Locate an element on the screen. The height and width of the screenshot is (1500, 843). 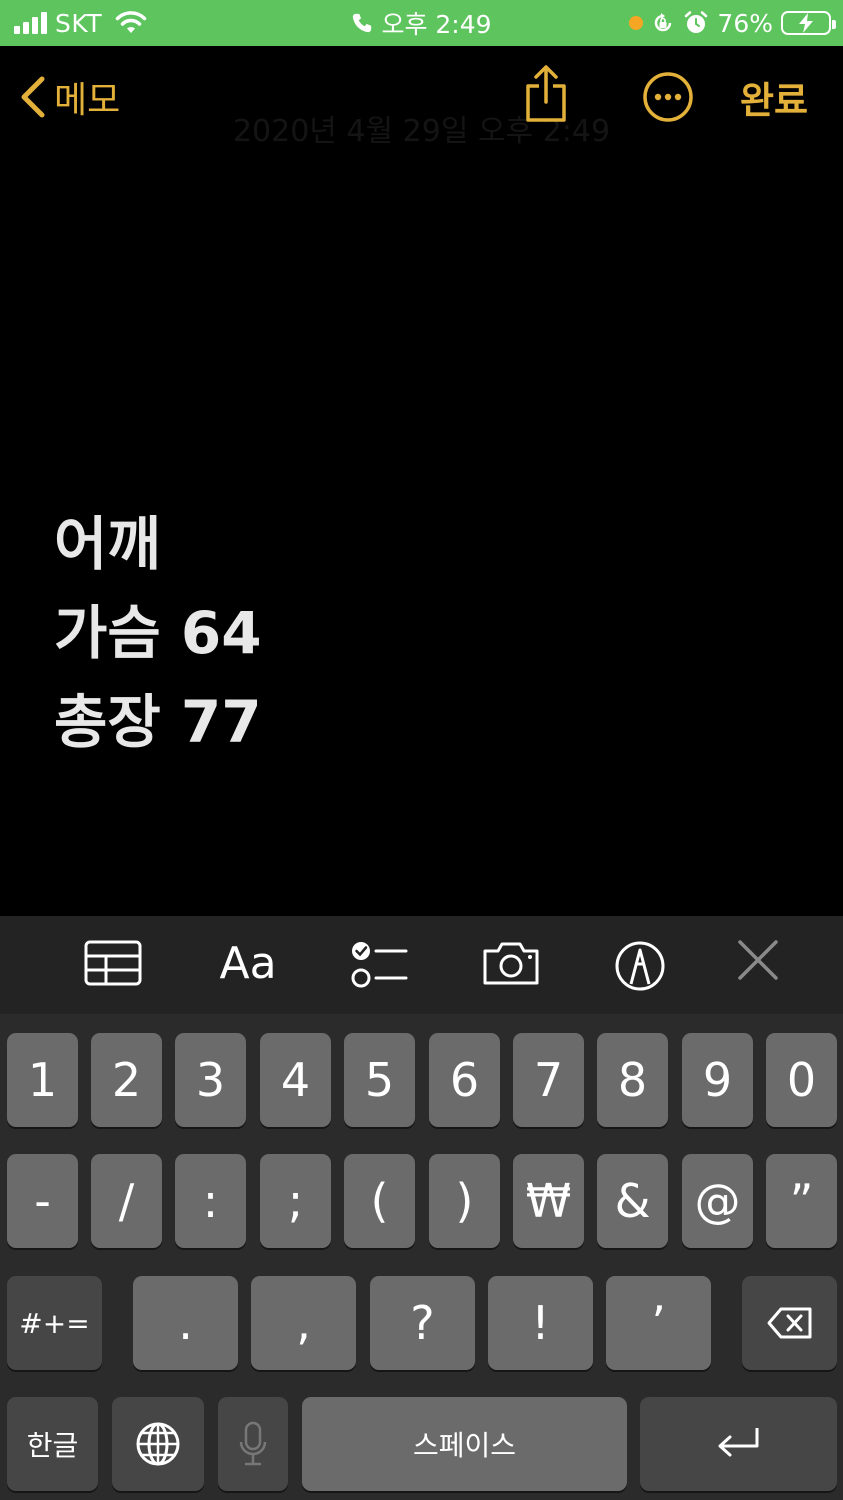
key-apostrophe: ’ is located at coordinates (658, 1323).